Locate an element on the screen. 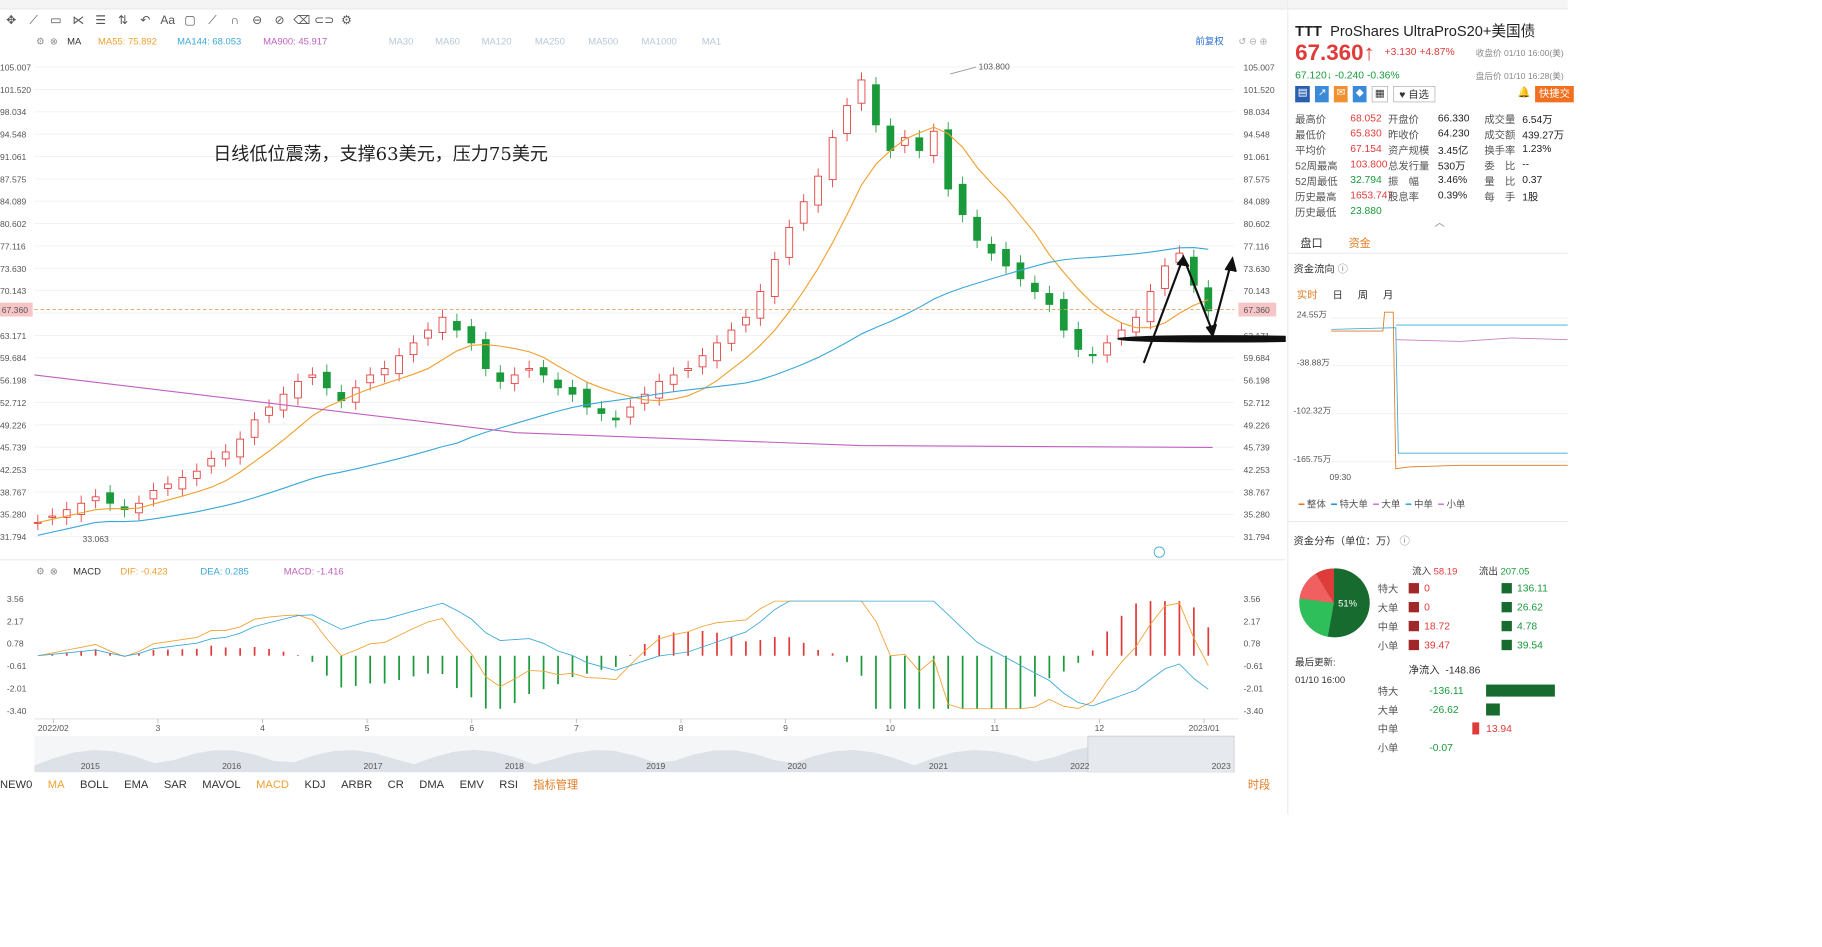 Image resolution: width=1822 pixels, height=947 pixels. quick-trade-button: 快捷交 is located at coordinates (1554, 94).